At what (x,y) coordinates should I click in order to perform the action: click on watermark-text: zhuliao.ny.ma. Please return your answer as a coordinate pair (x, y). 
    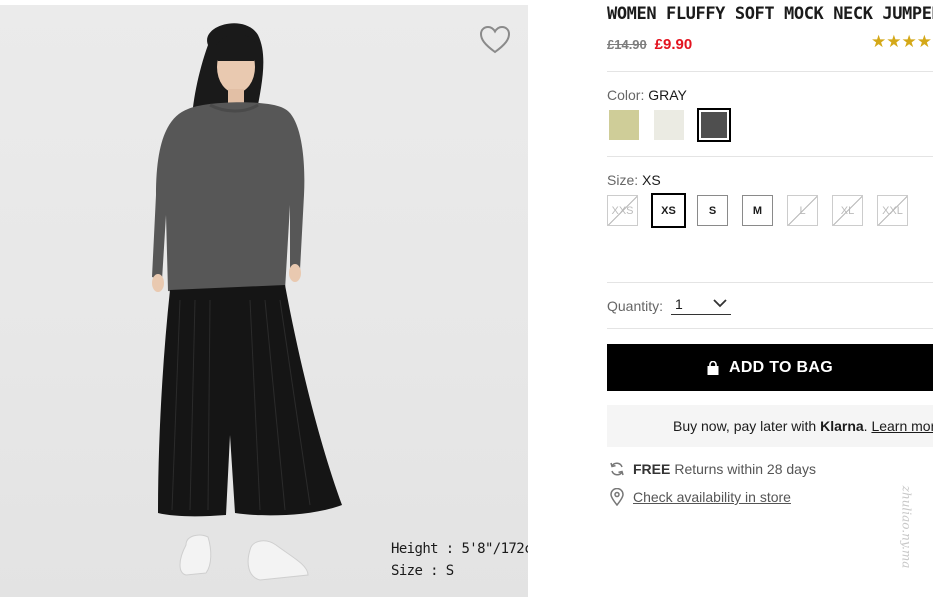
    Looking at the image, I should click on (906, 527).